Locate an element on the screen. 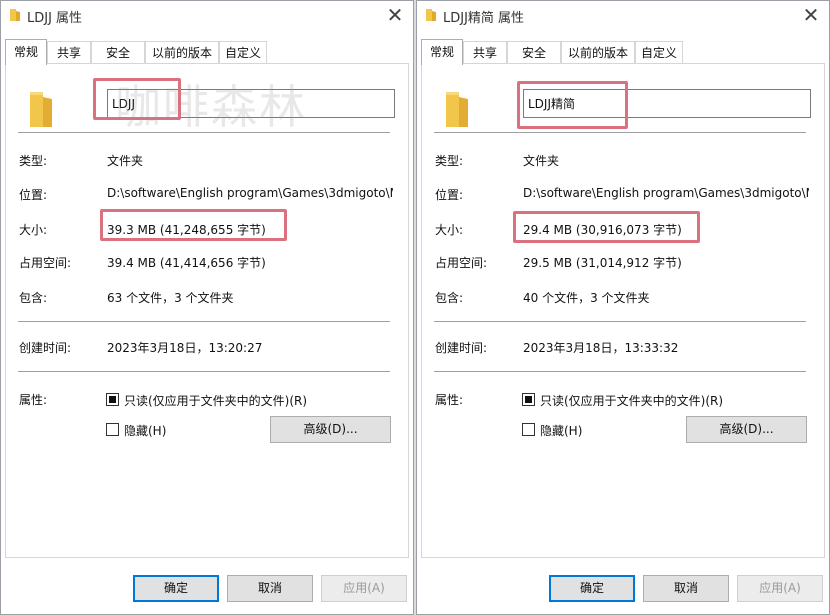  title-bar: LDJJ精简 属性 ✕ is located at coordinates (623, 16).